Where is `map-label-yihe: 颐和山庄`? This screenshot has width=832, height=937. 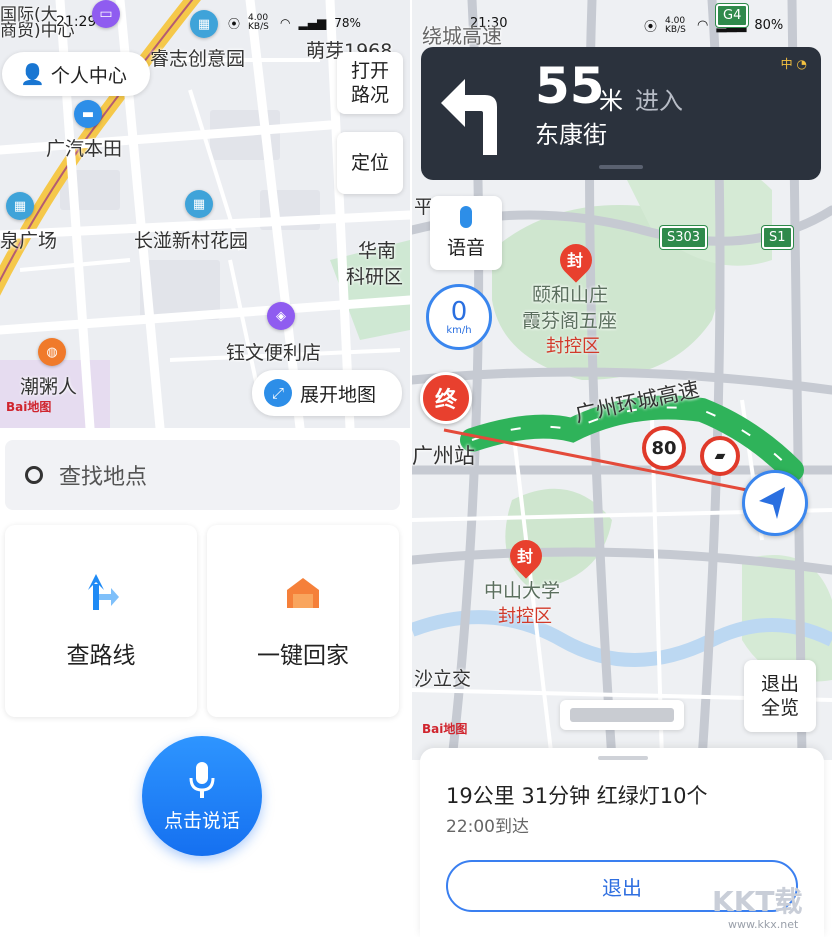 map-label-yihe: 颐和山庄 is located at coordinates (570, 295).